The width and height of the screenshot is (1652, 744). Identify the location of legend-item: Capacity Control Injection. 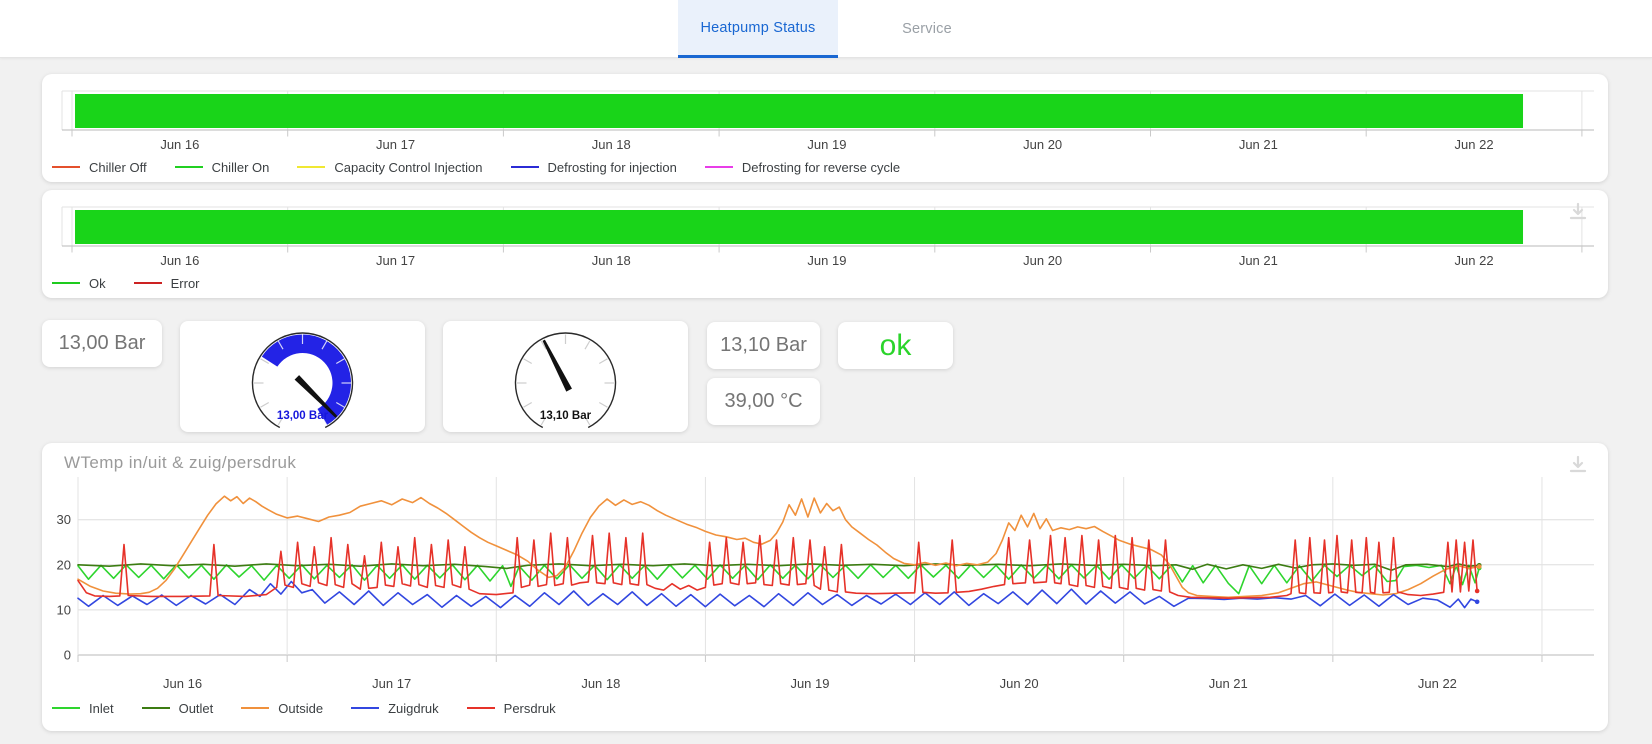
(390, 167).